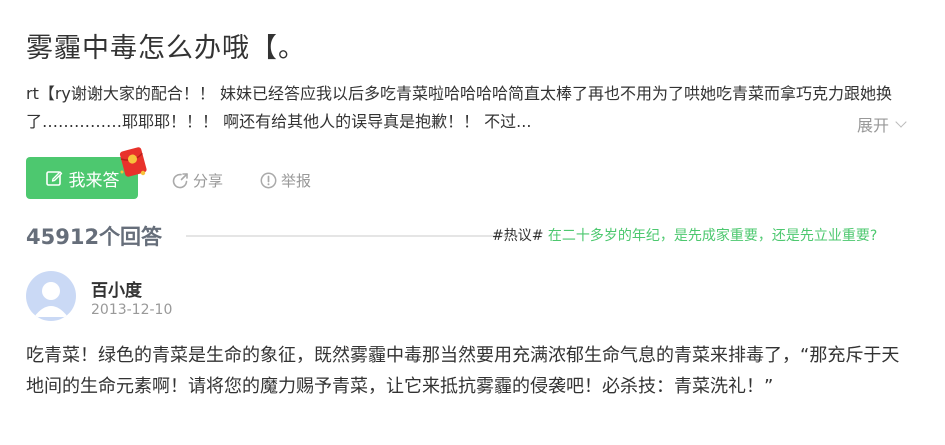  I want to click on share-button: 分享, so click(197, 180).